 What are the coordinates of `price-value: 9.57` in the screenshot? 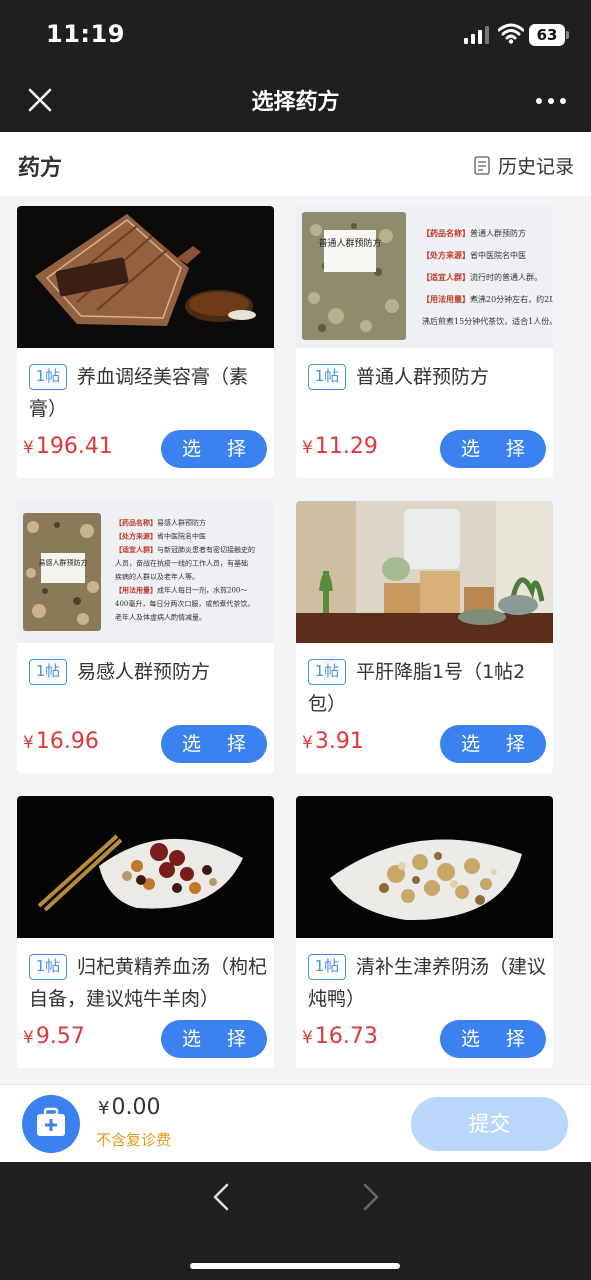 It's located at (60, 1036).